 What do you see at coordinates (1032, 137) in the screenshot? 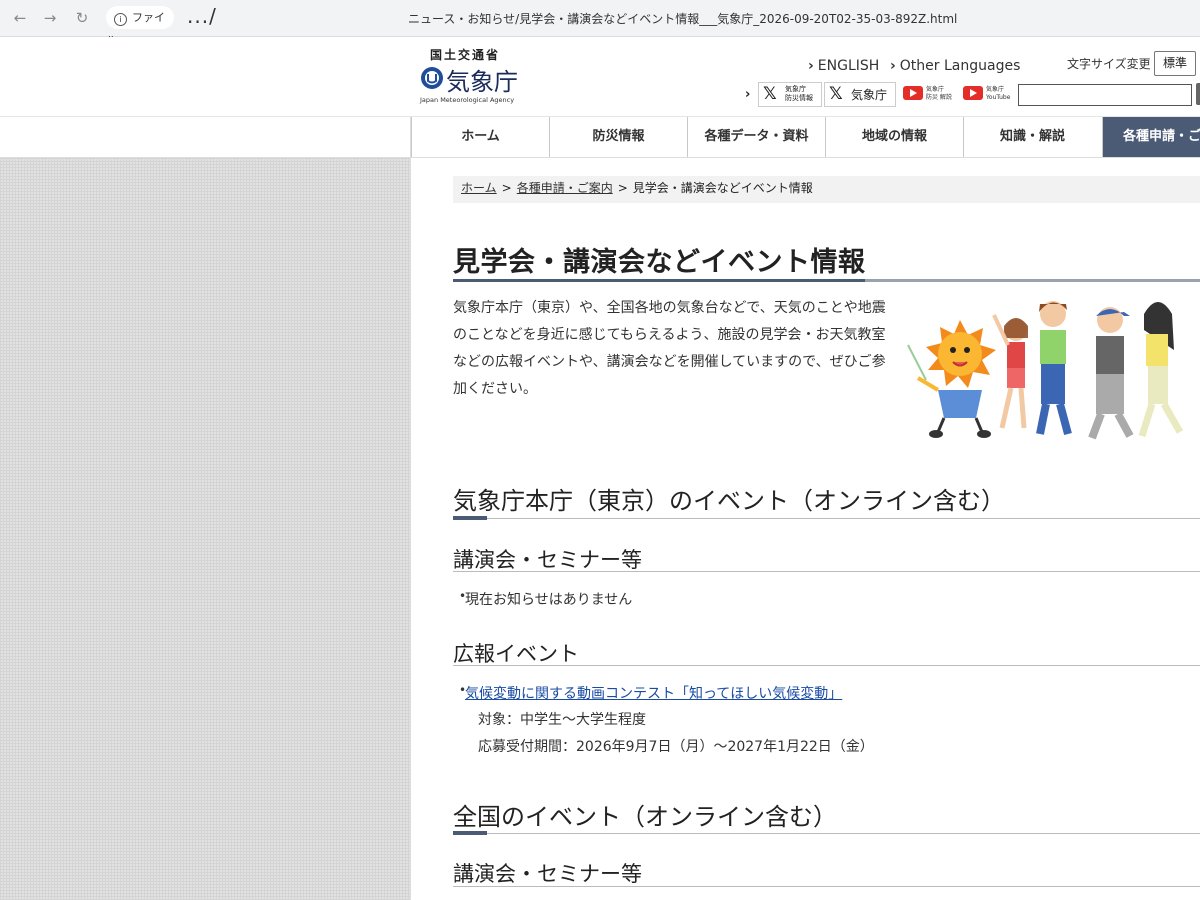
I see `nav-knowledge: 知識・解説` at bounding box center [1032, 137].